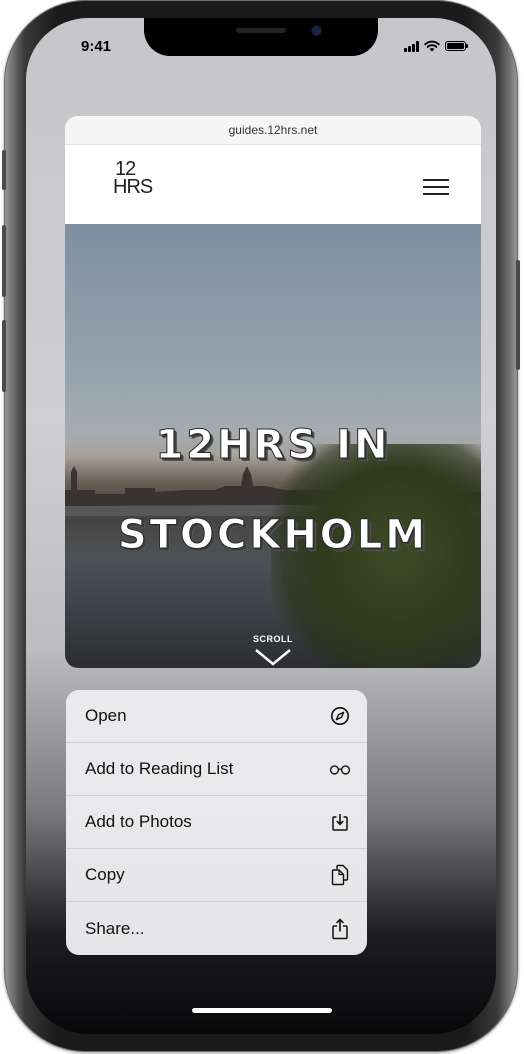 Image resolution: width=524 pixels, height=1054 pixels. I want to click on menu-item-copy: Copy, so click(216, 875).